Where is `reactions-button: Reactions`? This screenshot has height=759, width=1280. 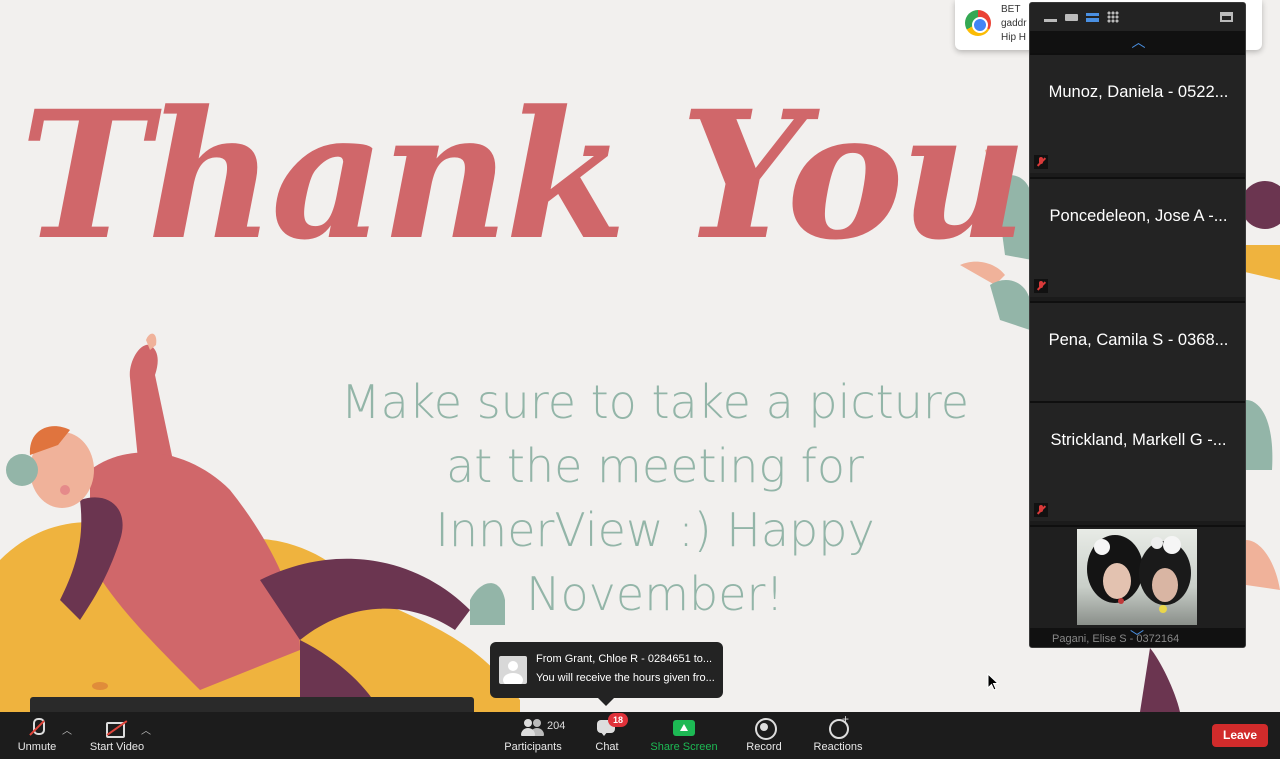
reactions-button: Reactions is located at coordinates (838, 735).